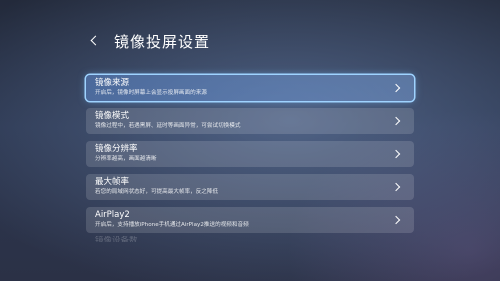 This screenshot has width=500, height=281. Describe the element at coordinates (250, 187) in the screenshot. I see `setting-max-frame-rate: 最大帧率 若您的局域网状态好，可提高最大帧率，反之降低` at that location.